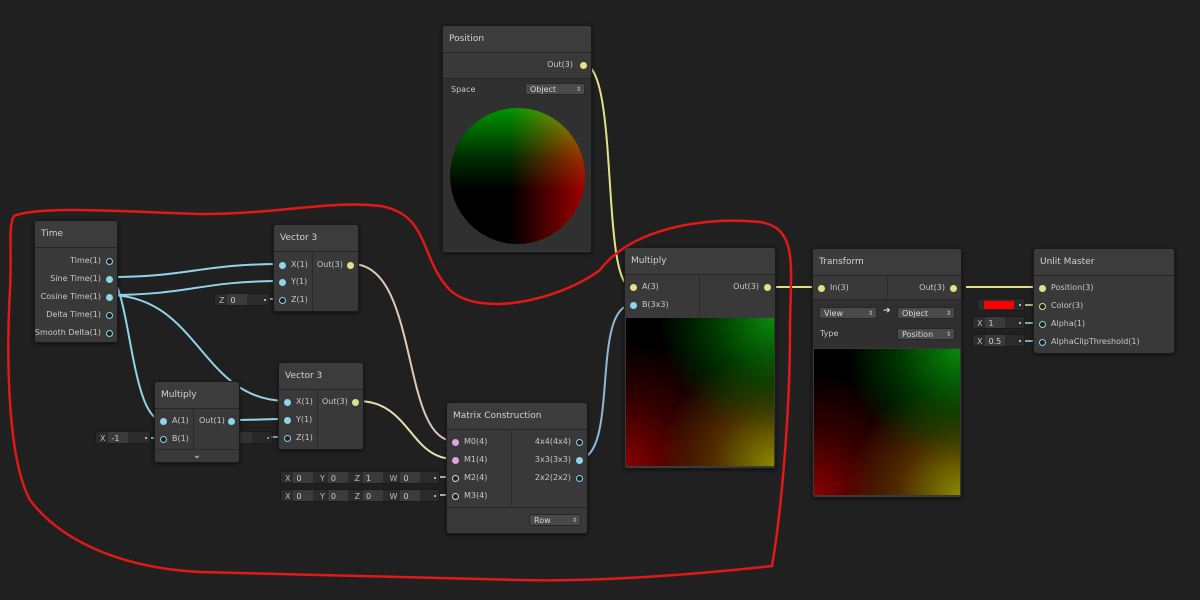 The width and height of the screenshot is (1200, 600). Describe the element at coordinates (476, 477) in the screenshot. I see `matrix-m2-label: M2(4)` at that location.